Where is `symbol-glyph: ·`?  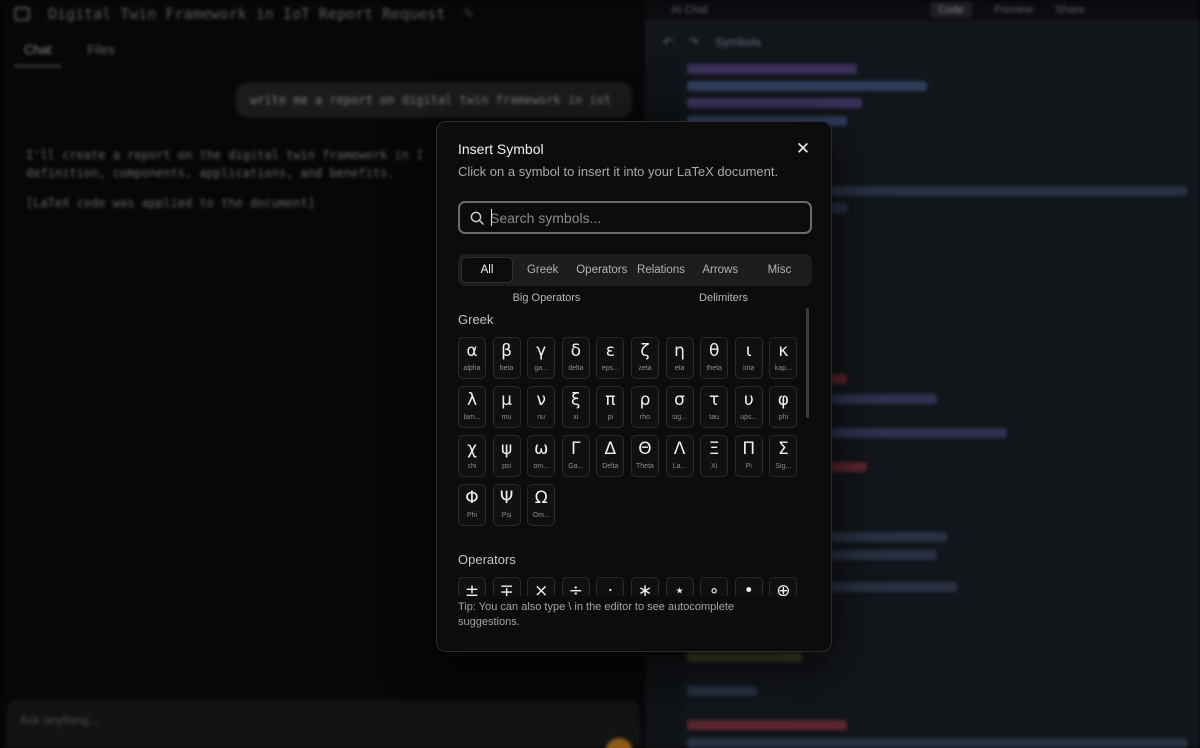 symbol-glyph: · is located at coordinates (610, 588).